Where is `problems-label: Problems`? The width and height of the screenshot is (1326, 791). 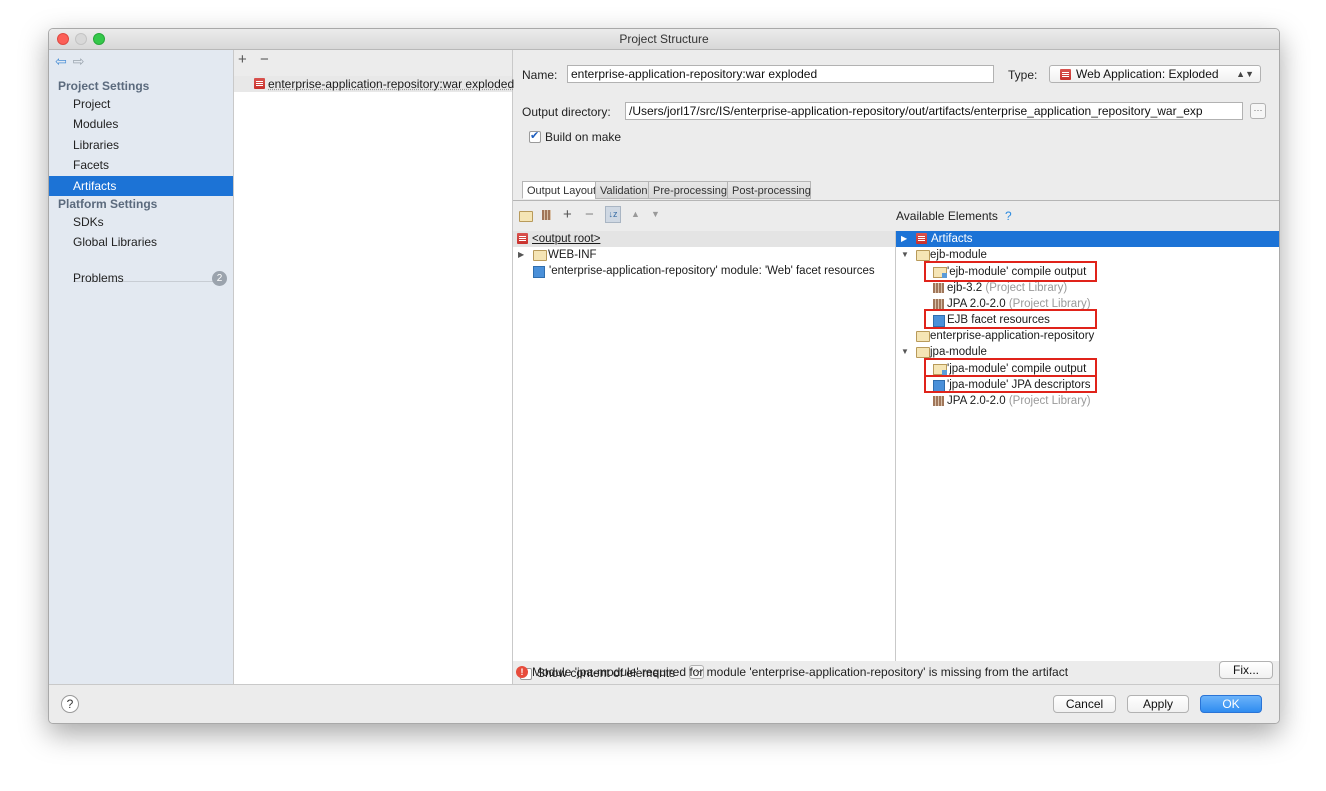
problems-label: Problems is located at coordinates (98, 278).